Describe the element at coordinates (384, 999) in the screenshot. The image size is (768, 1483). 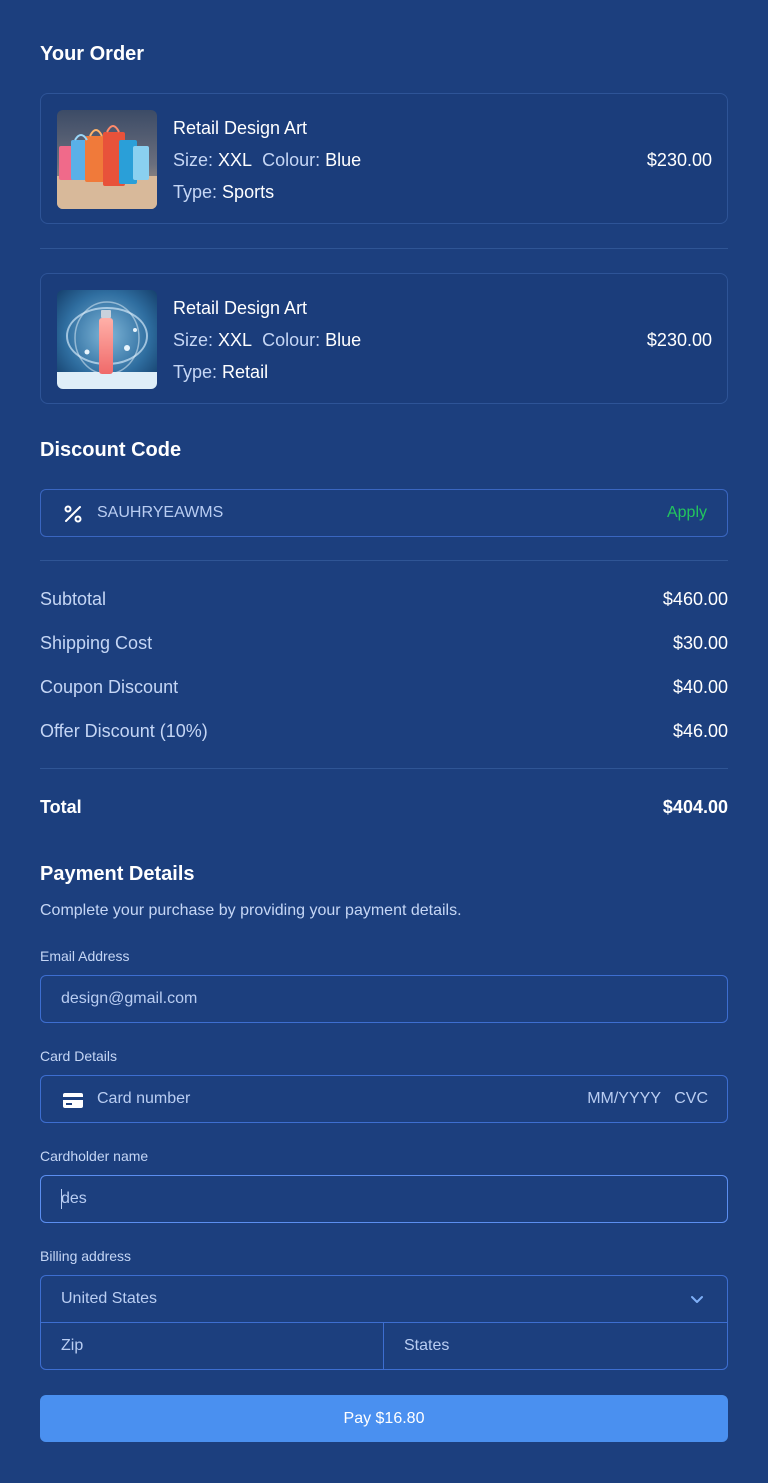
I see `email-field: design@gmail.com` at that location.